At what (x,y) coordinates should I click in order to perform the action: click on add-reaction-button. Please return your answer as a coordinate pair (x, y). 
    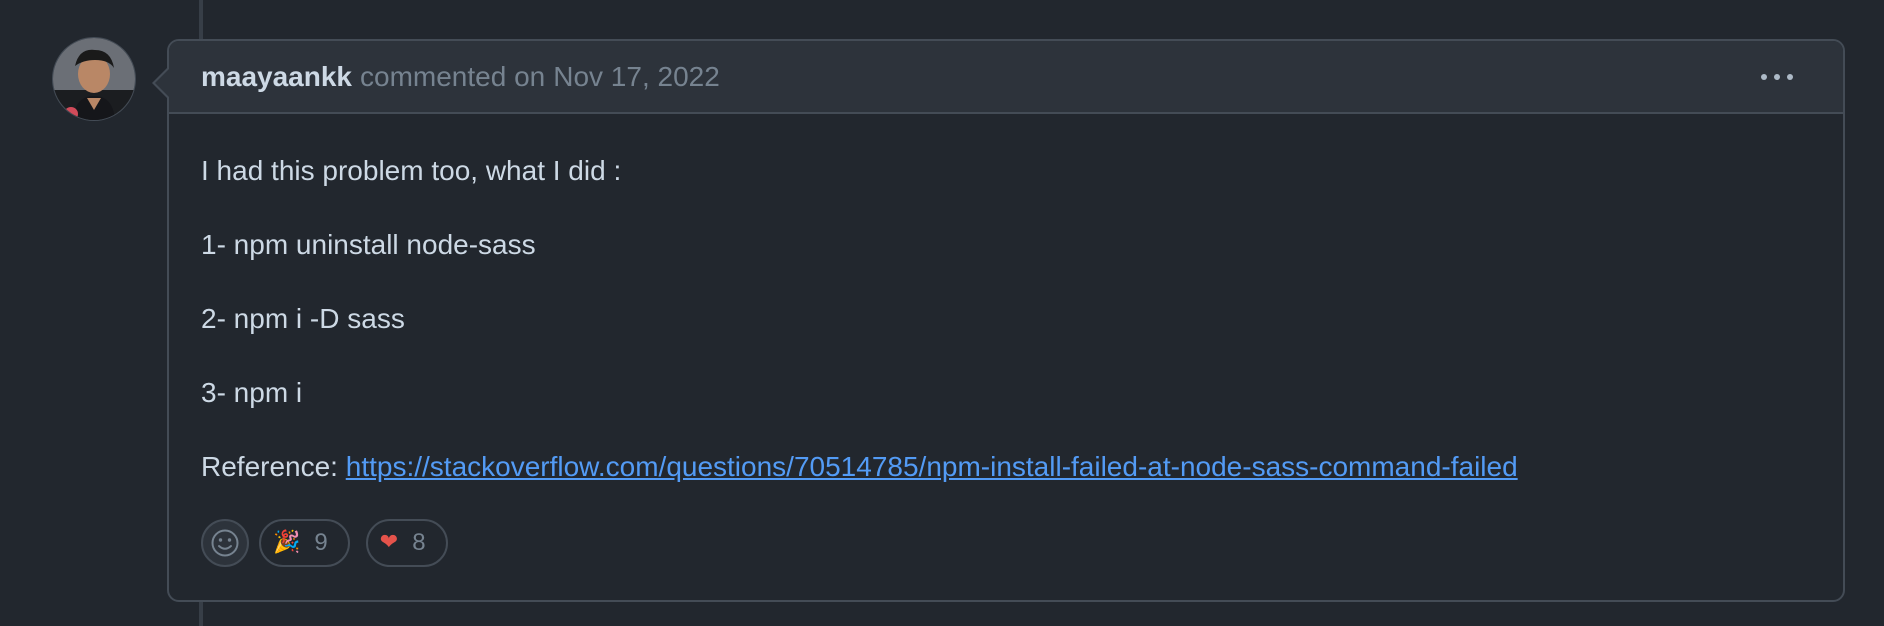
    Looking at the image, I should click on (225, 543).